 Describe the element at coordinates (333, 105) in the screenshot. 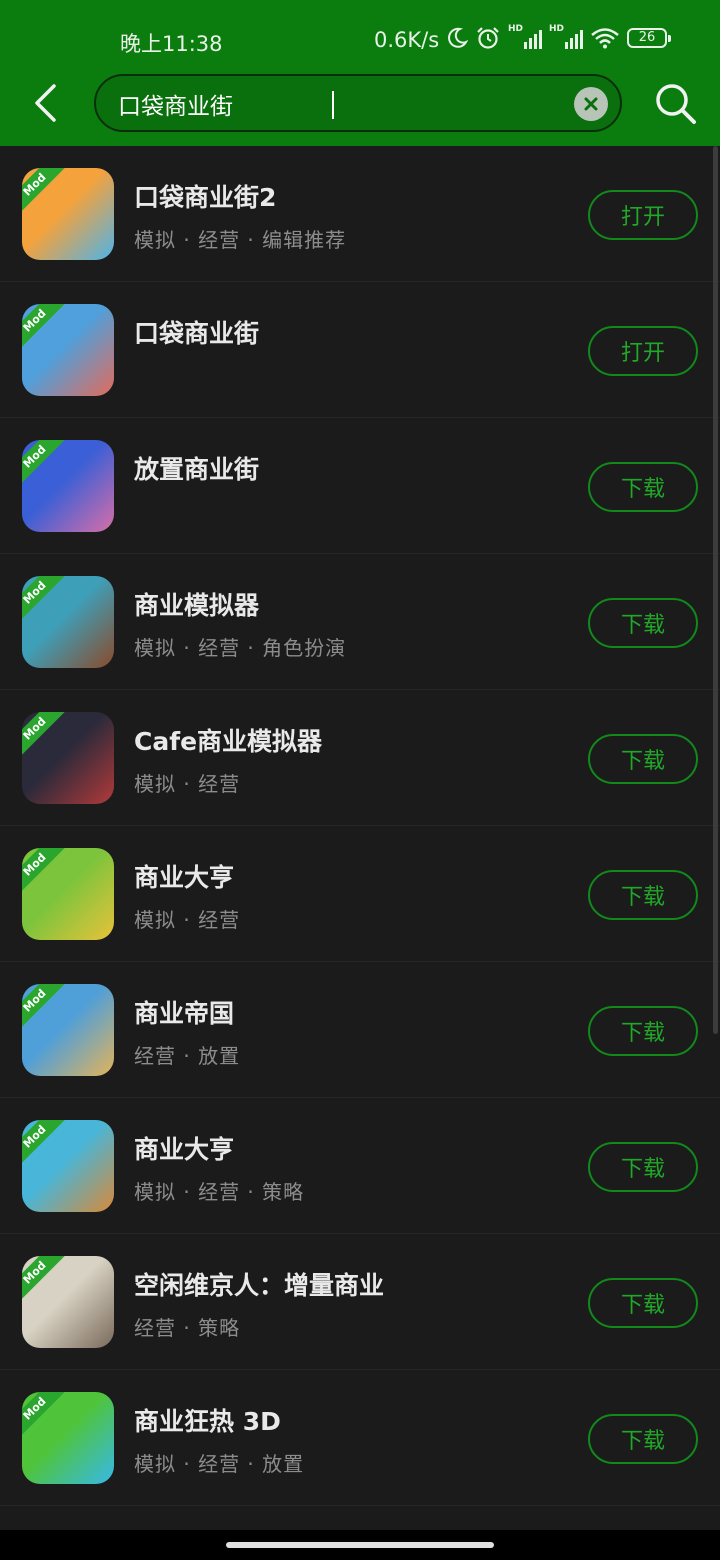

I see `text-cursor` at that location.